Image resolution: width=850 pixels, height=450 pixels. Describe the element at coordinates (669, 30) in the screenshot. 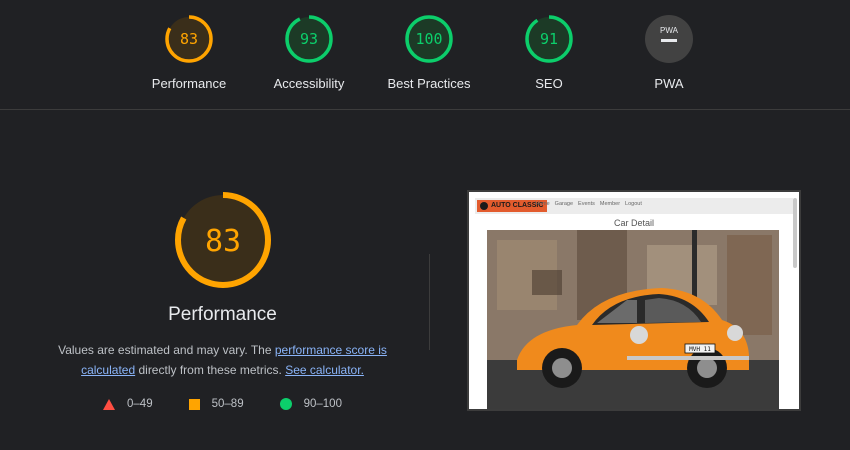

I see `svg-text: PWA` at that location.